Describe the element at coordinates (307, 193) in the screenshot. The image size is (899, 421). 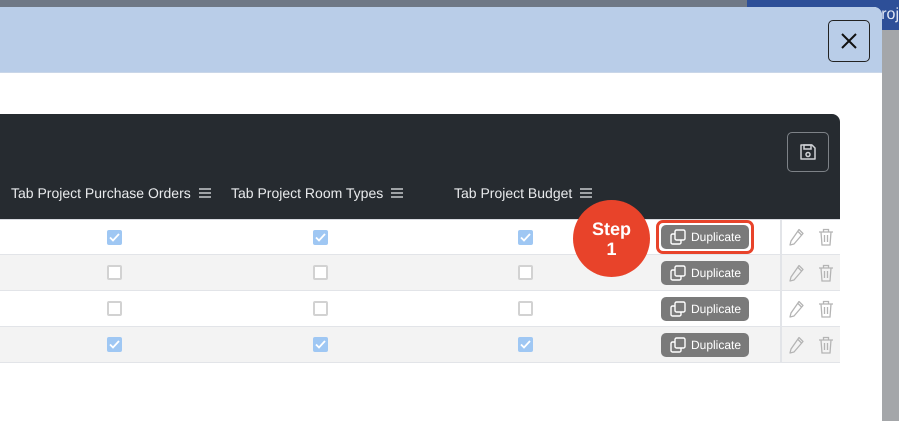
I see `column-header: Tab Project Room Types` at that location.